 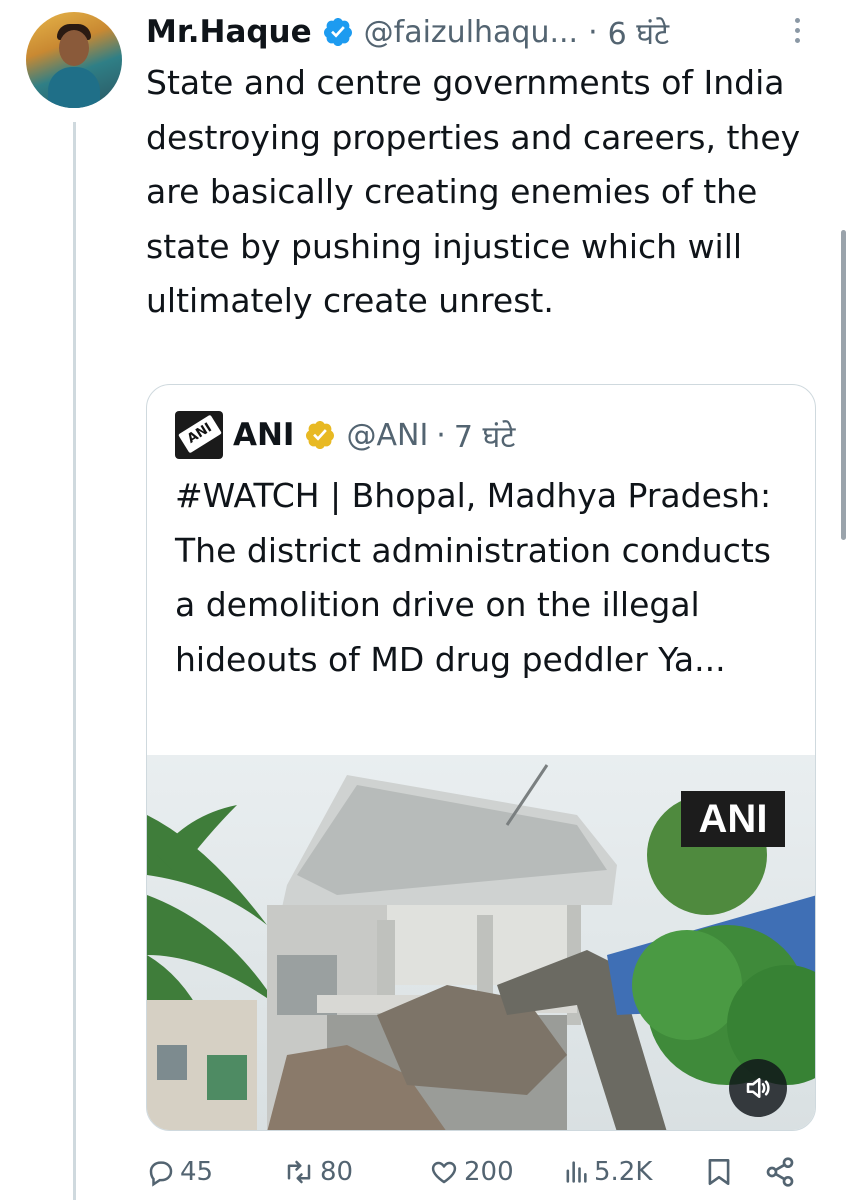 I want to click on tweet-header: Mr.Haque @faizulhaqu... · 6 घंटे, so click(x=407, y=32).